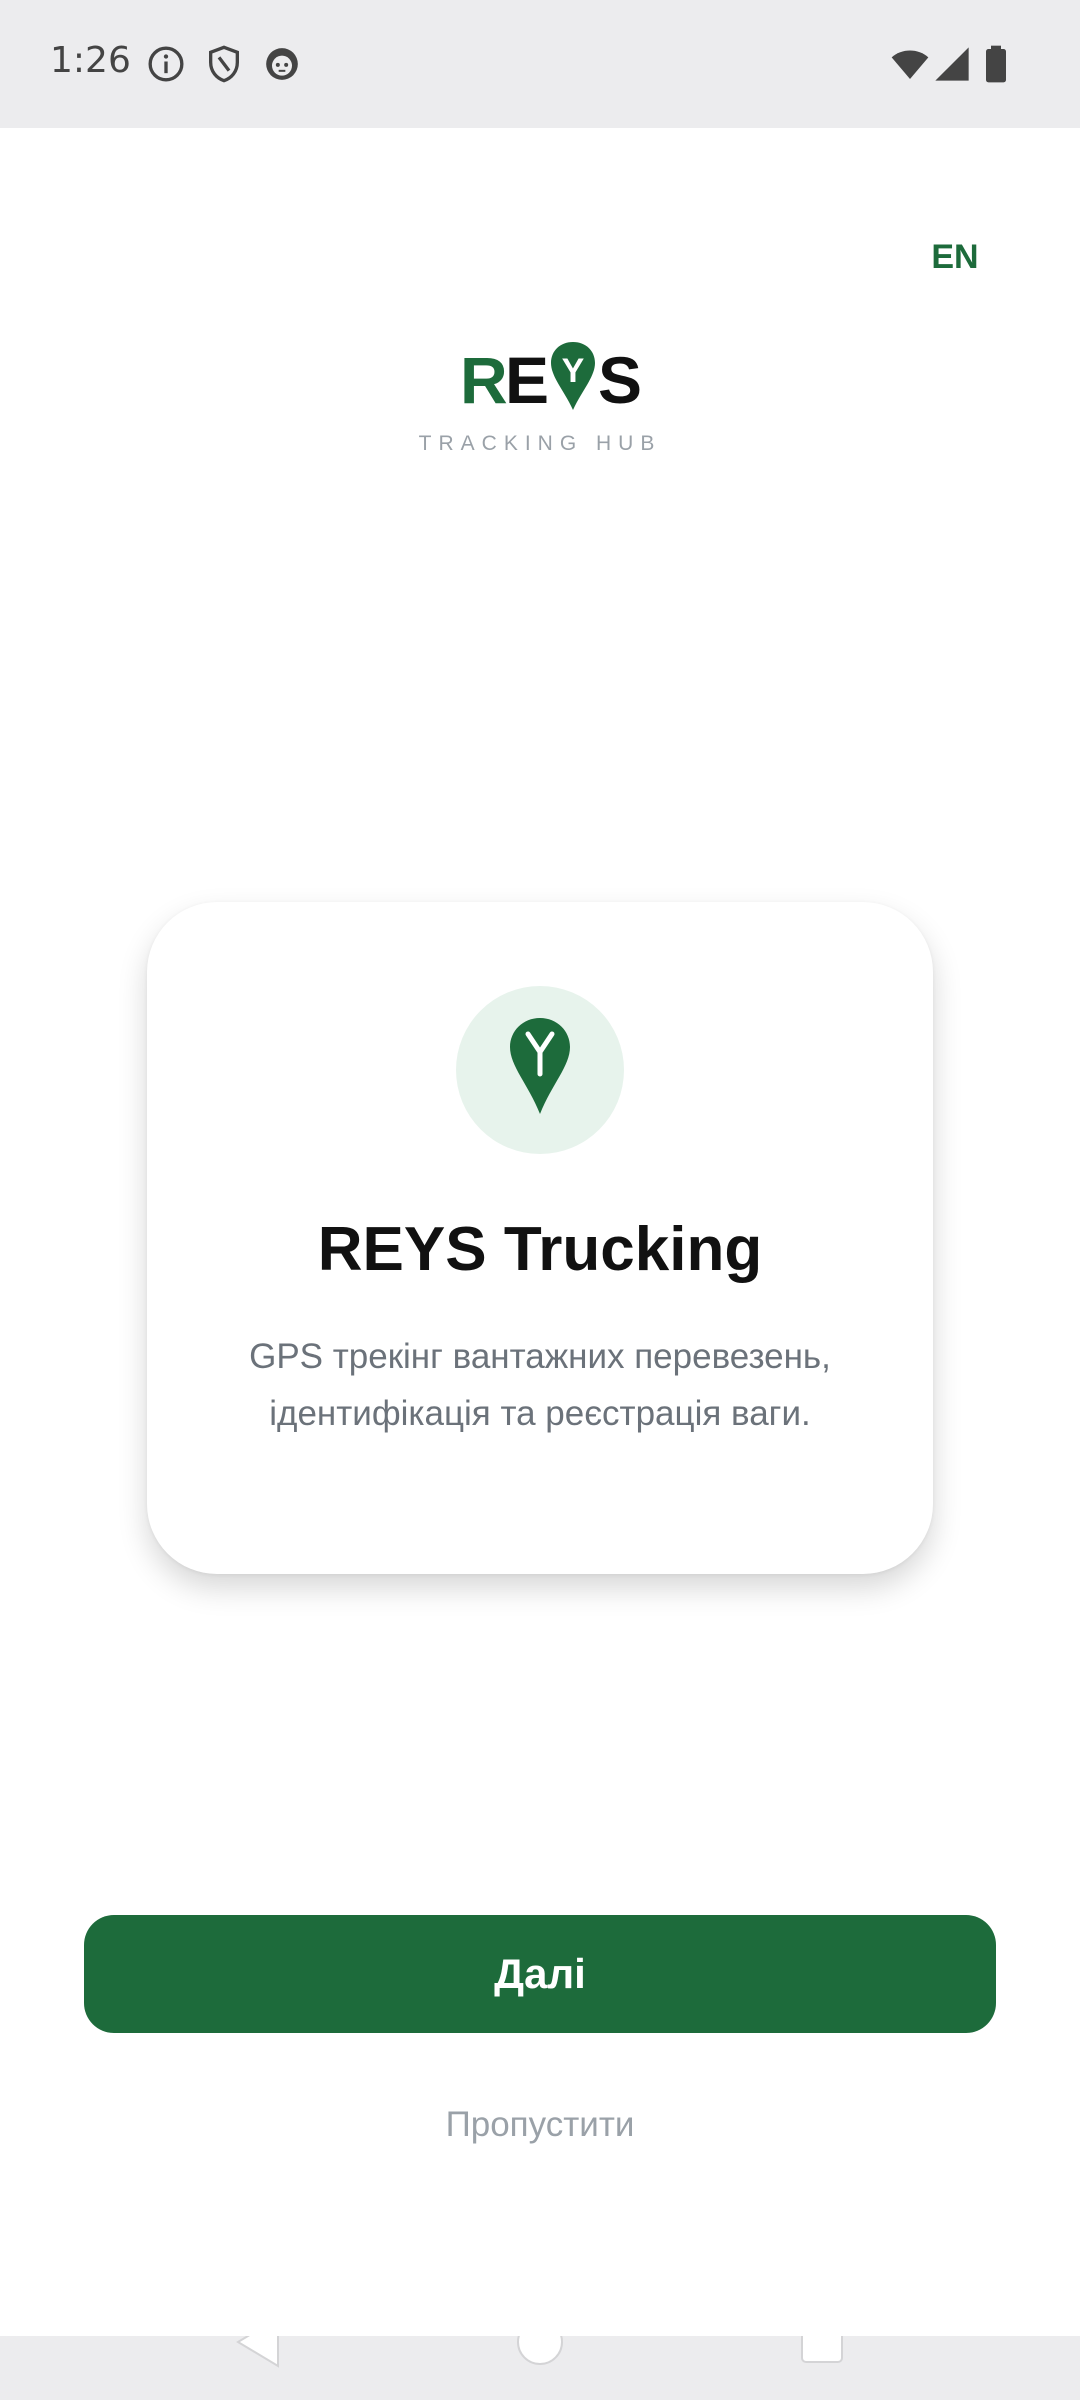  I want to click on status-time: 1:26, so click(90, 60).